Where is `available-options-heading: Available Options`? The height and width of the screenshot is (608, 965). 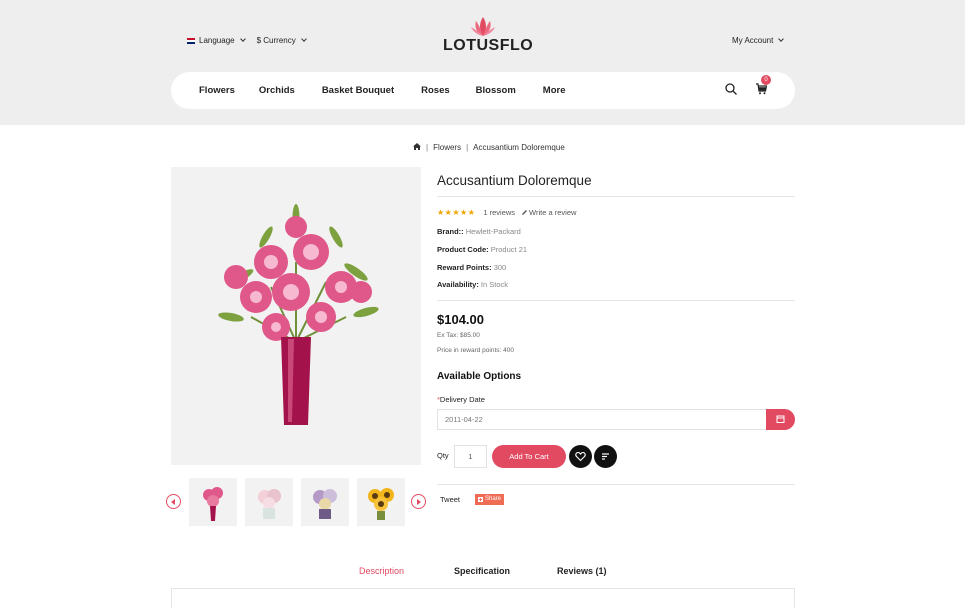 available-options-heading: Available Options is located at coordinates (479, 376).